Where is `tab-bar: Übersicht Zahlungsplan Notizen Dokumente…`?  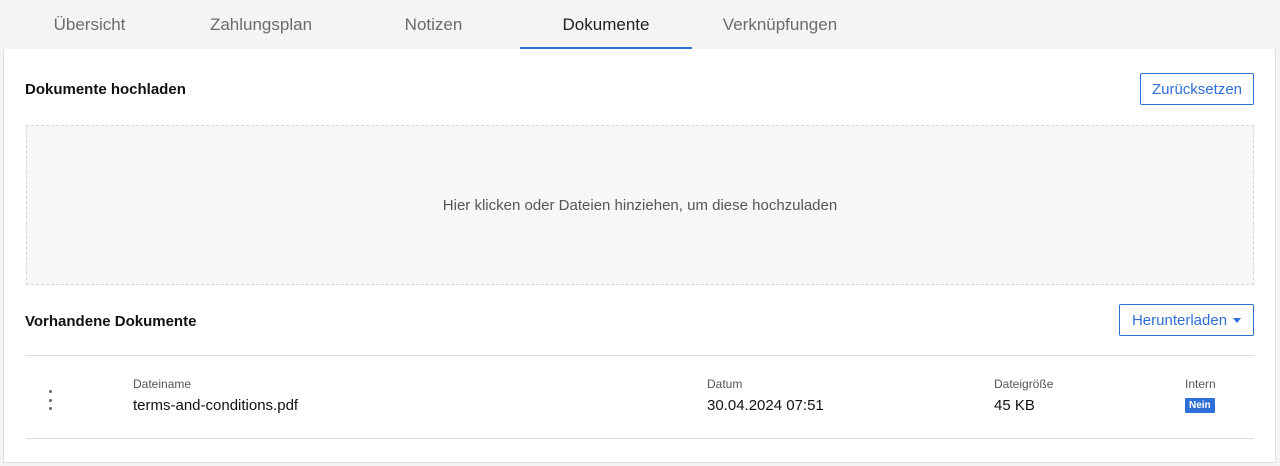
tab-bar: Übersicht Zahlungsplan Notizen Dokumente… is located at coordinates (640, 24).